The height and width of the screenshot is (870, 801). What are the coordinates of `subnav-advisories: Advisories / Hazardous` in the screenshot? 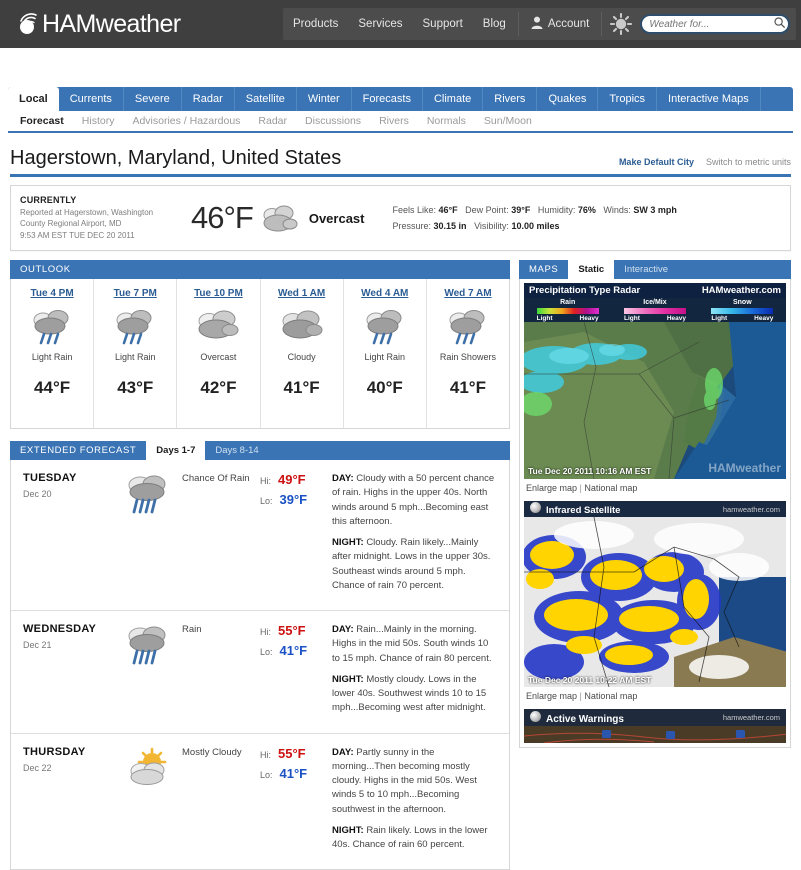 It's located at (186, 121).